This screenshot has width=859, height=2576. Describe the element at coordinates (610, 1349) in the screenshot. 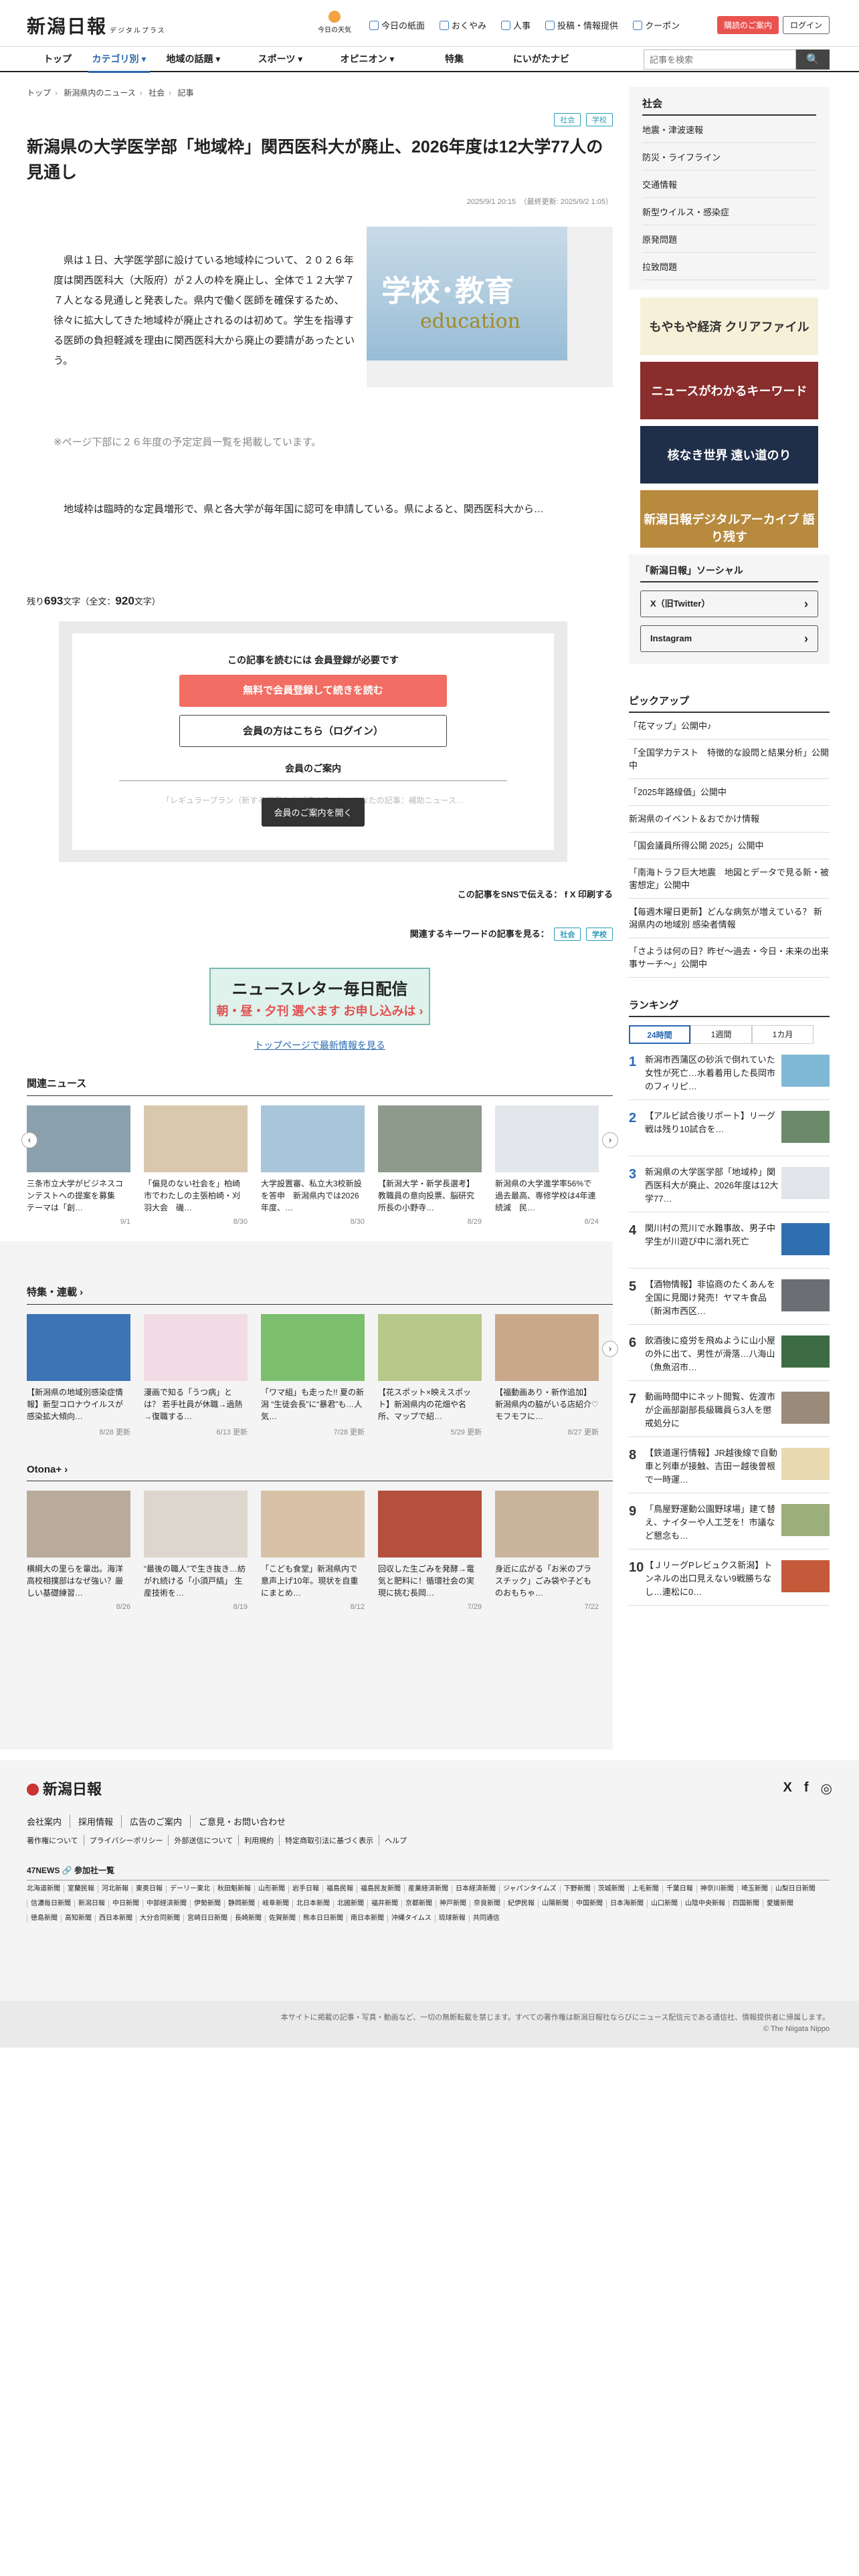

I see `carousel-next-icon: ›` at that location.